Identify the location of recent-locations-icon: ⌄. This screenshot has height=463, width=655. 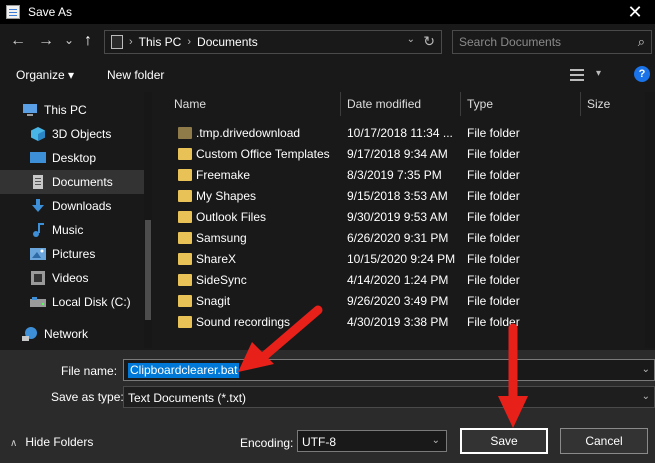
(69, 40).